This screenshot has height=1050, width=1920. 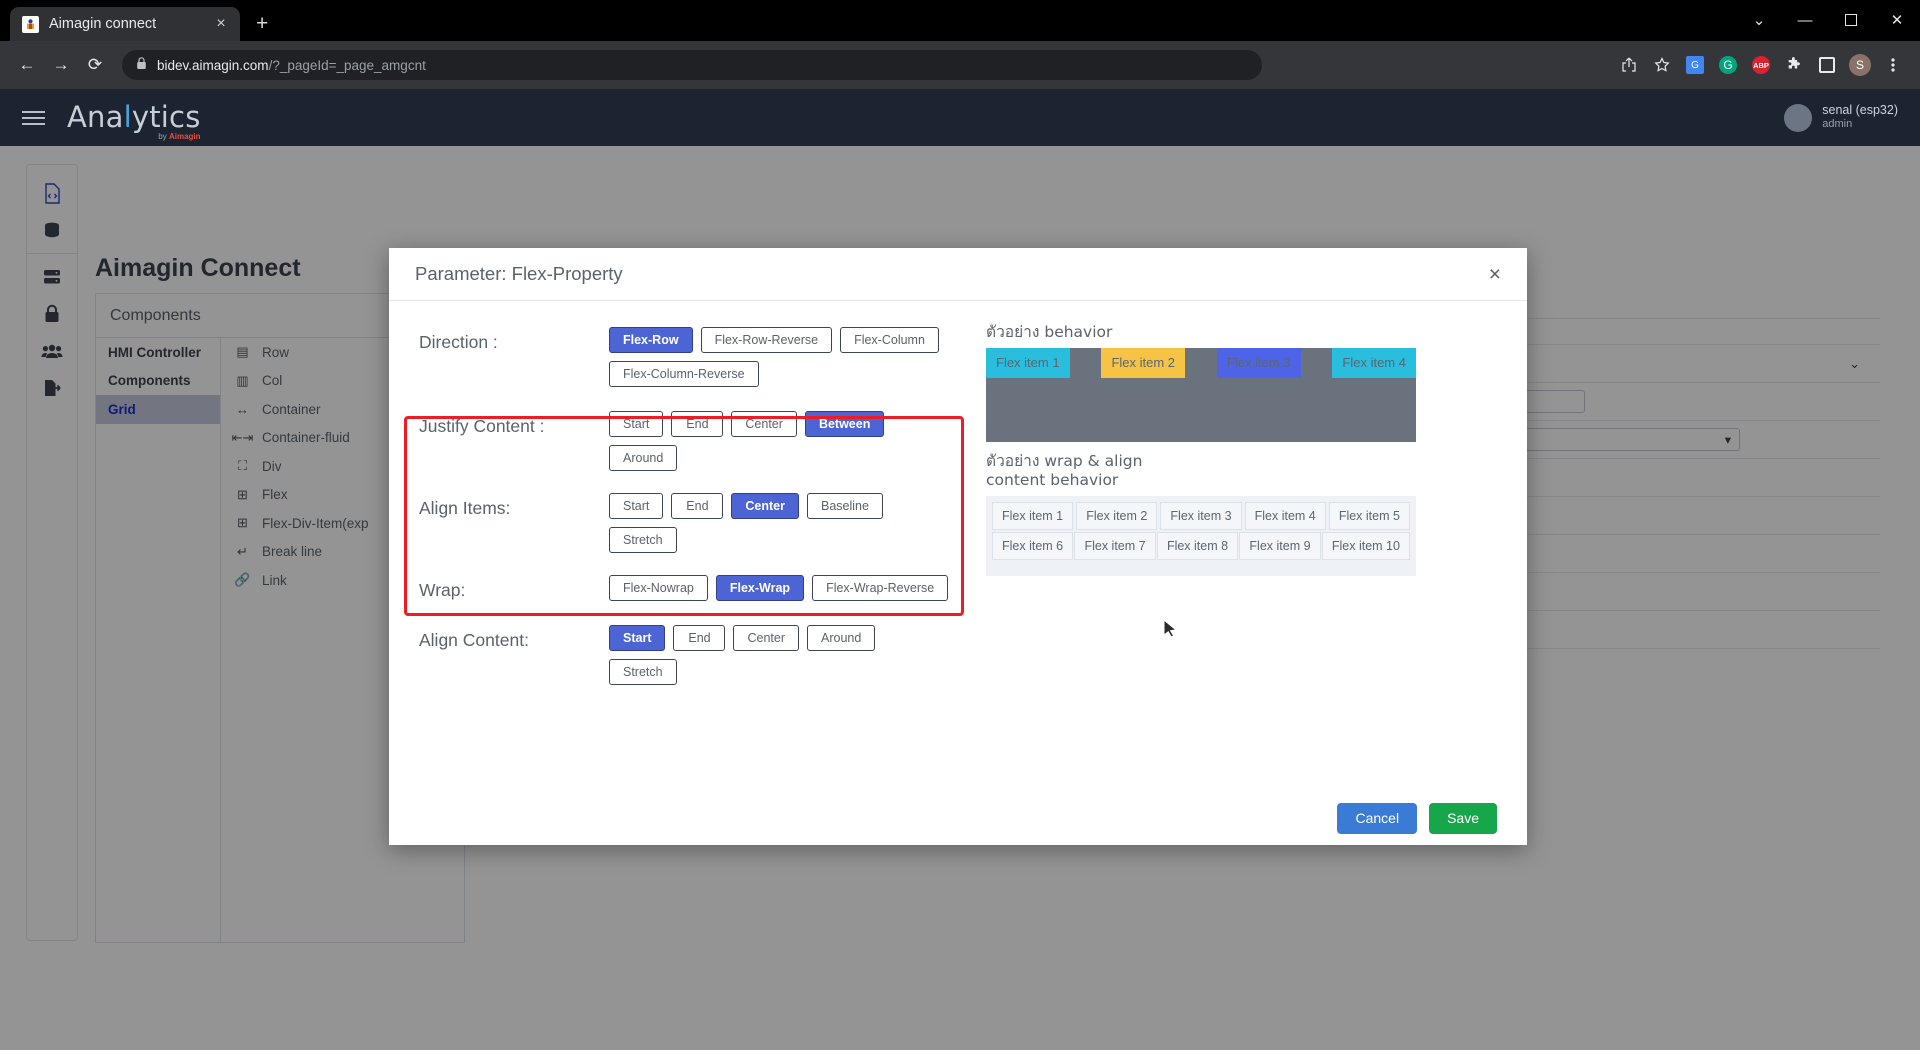 I want to click on google-translate-icon: G, so click(x=1695, y=65).